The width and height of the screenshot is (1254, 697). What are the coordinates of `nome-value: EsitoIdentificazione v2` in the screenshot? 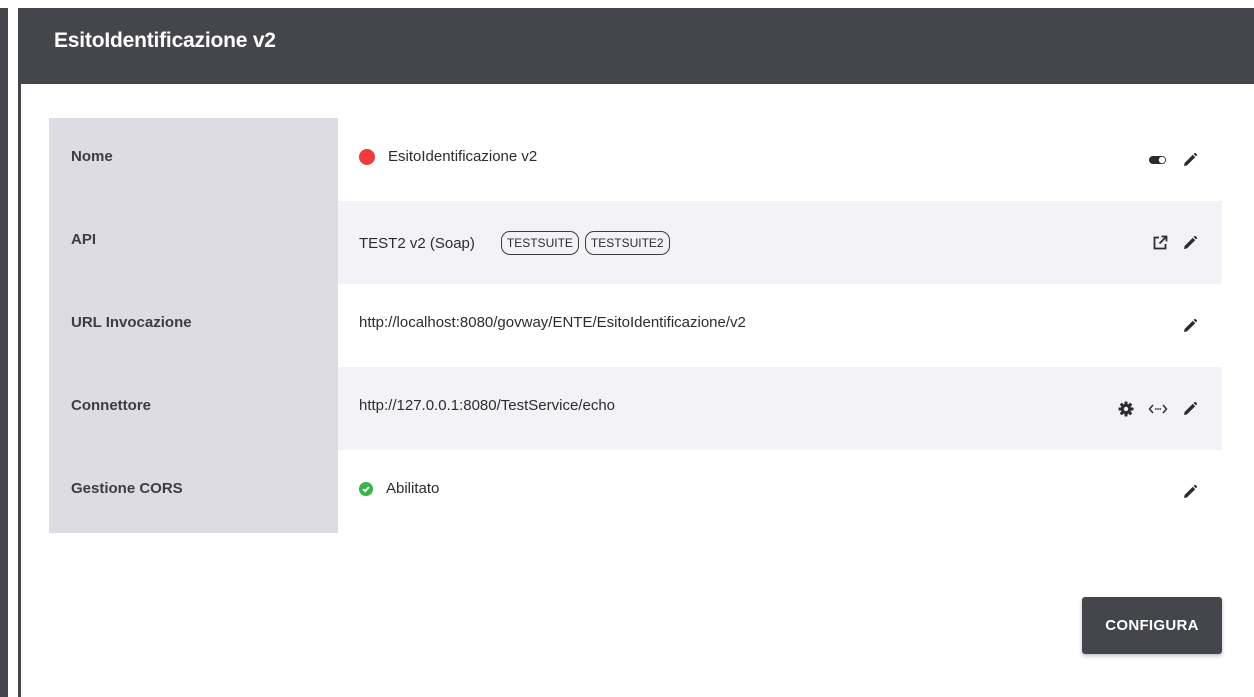 It's located at (463, 156).